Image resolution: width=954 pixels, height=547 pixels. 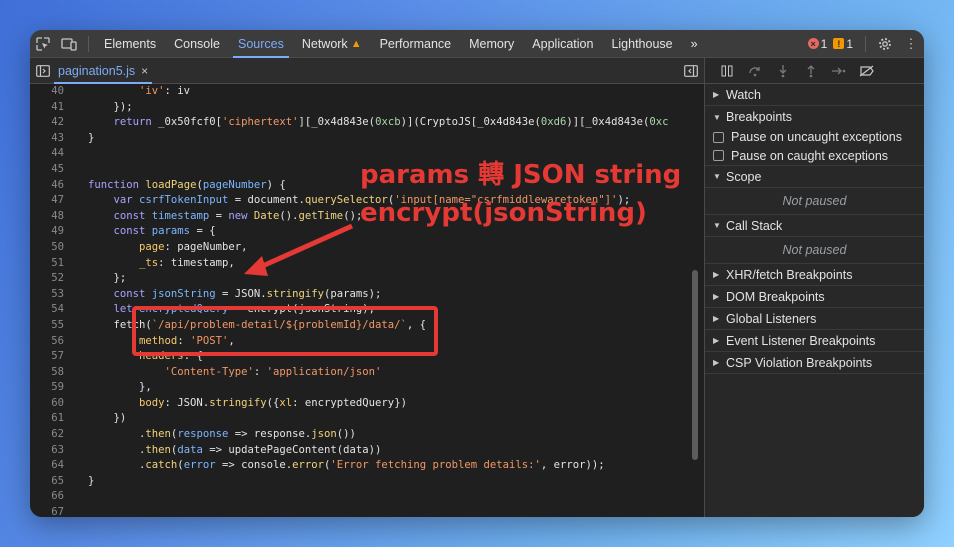 I want to click on line-number: 55, so click(x=47, y=326).